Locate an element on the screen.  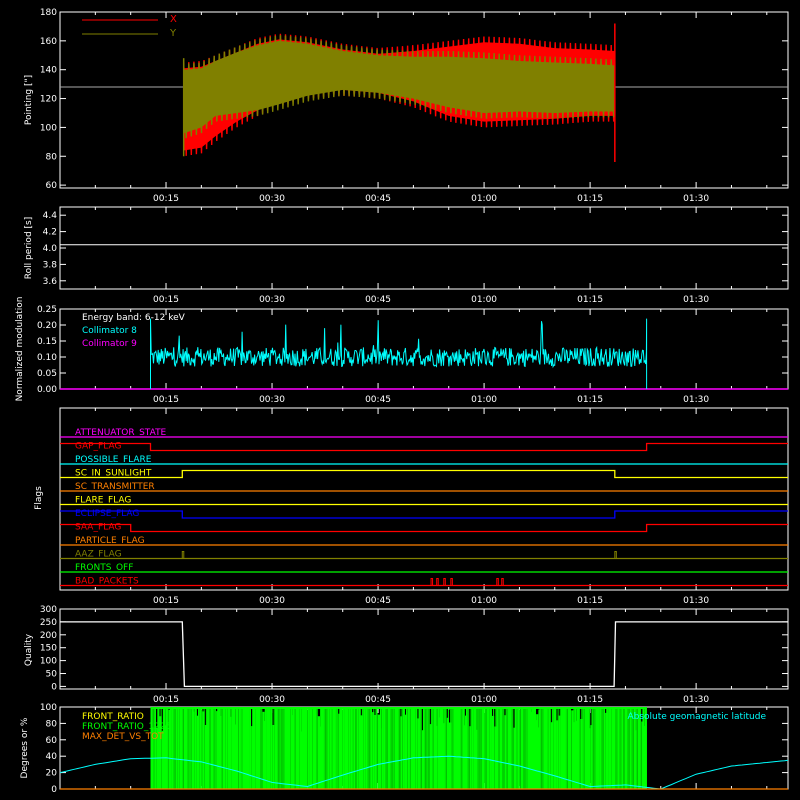
y-tick-label: 250 is located at coordinates (48, 623).